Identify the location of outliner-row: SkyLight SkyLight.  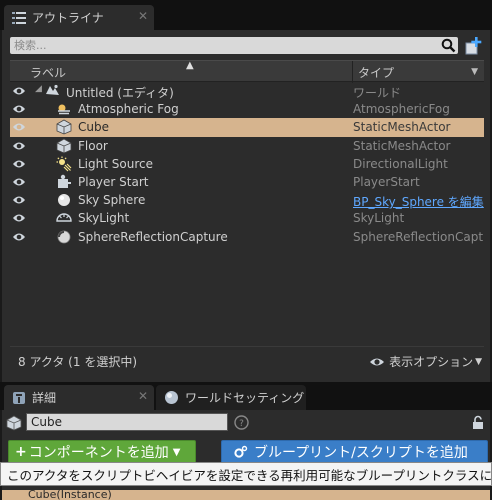
(247, 218).